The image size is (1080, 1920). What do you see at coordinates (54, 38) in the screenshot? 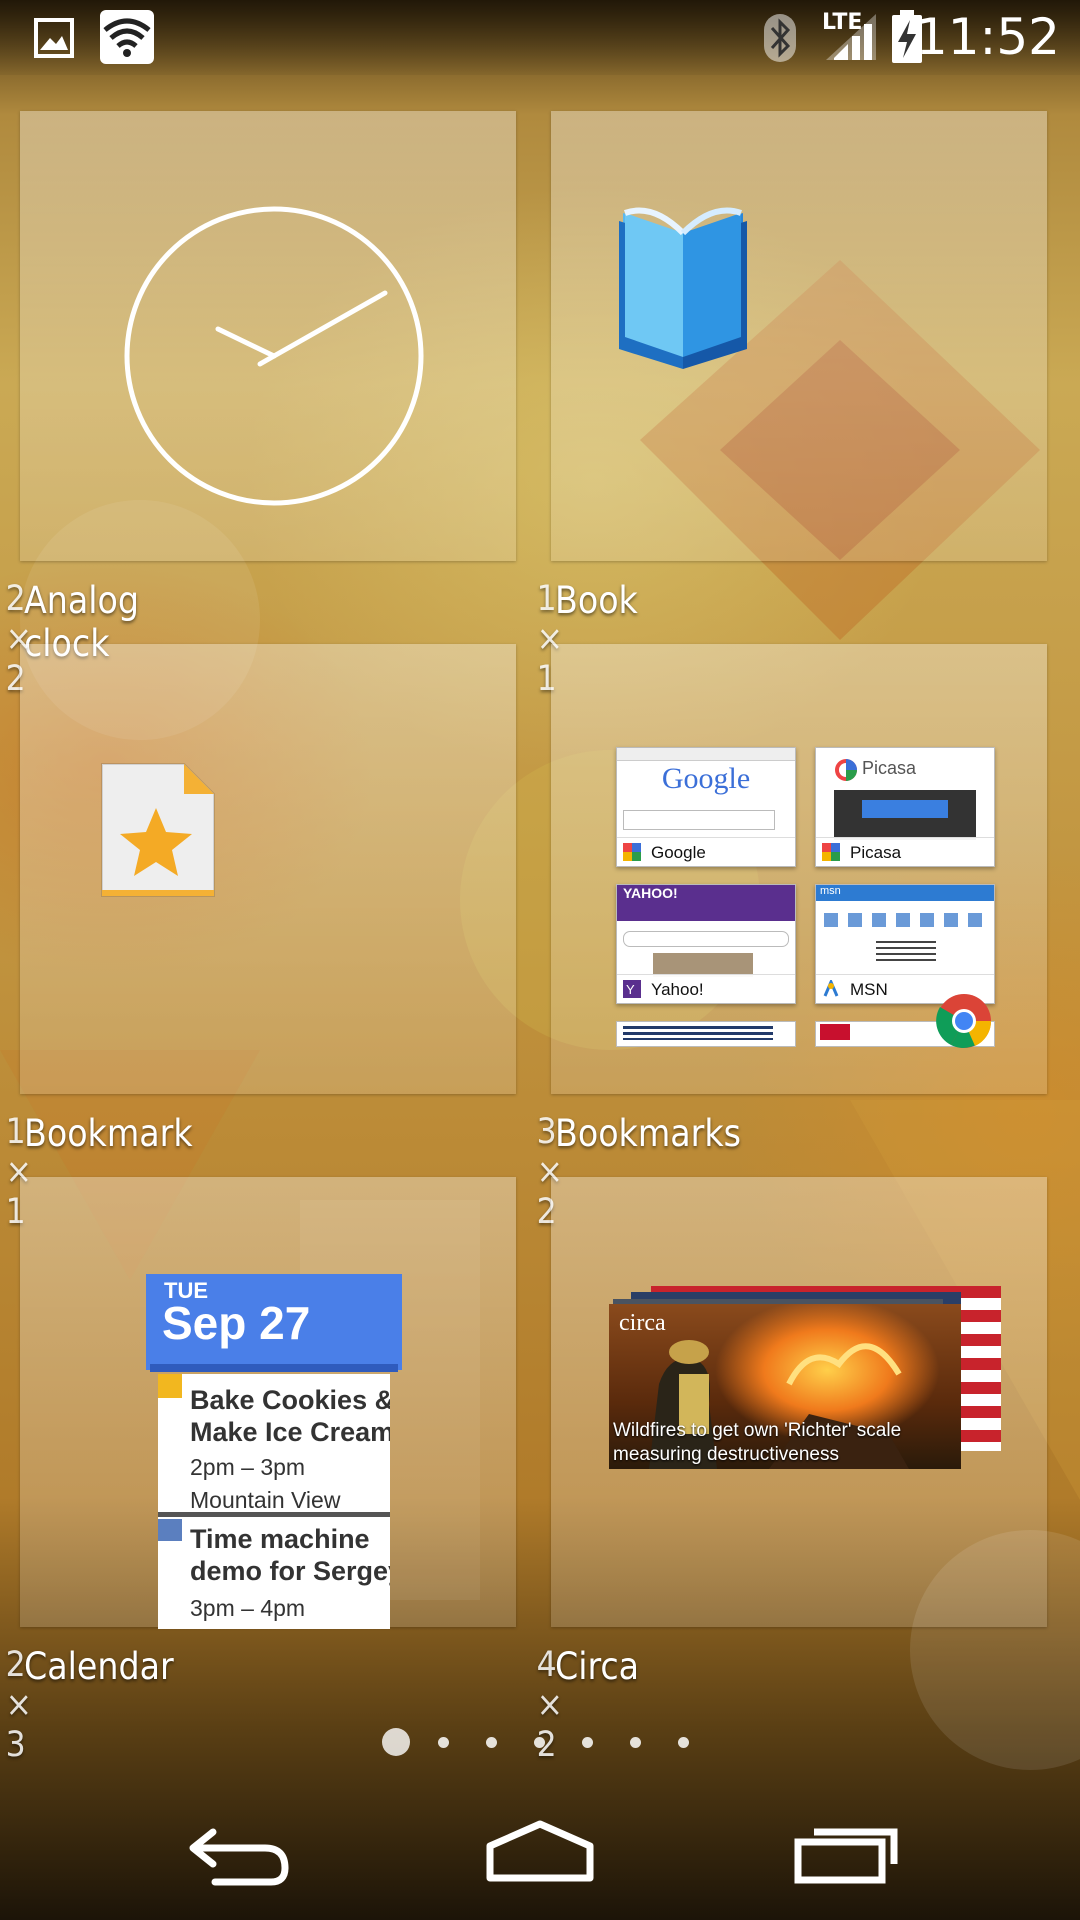
I see `gallery-icon` at bounding box center [54, 38].